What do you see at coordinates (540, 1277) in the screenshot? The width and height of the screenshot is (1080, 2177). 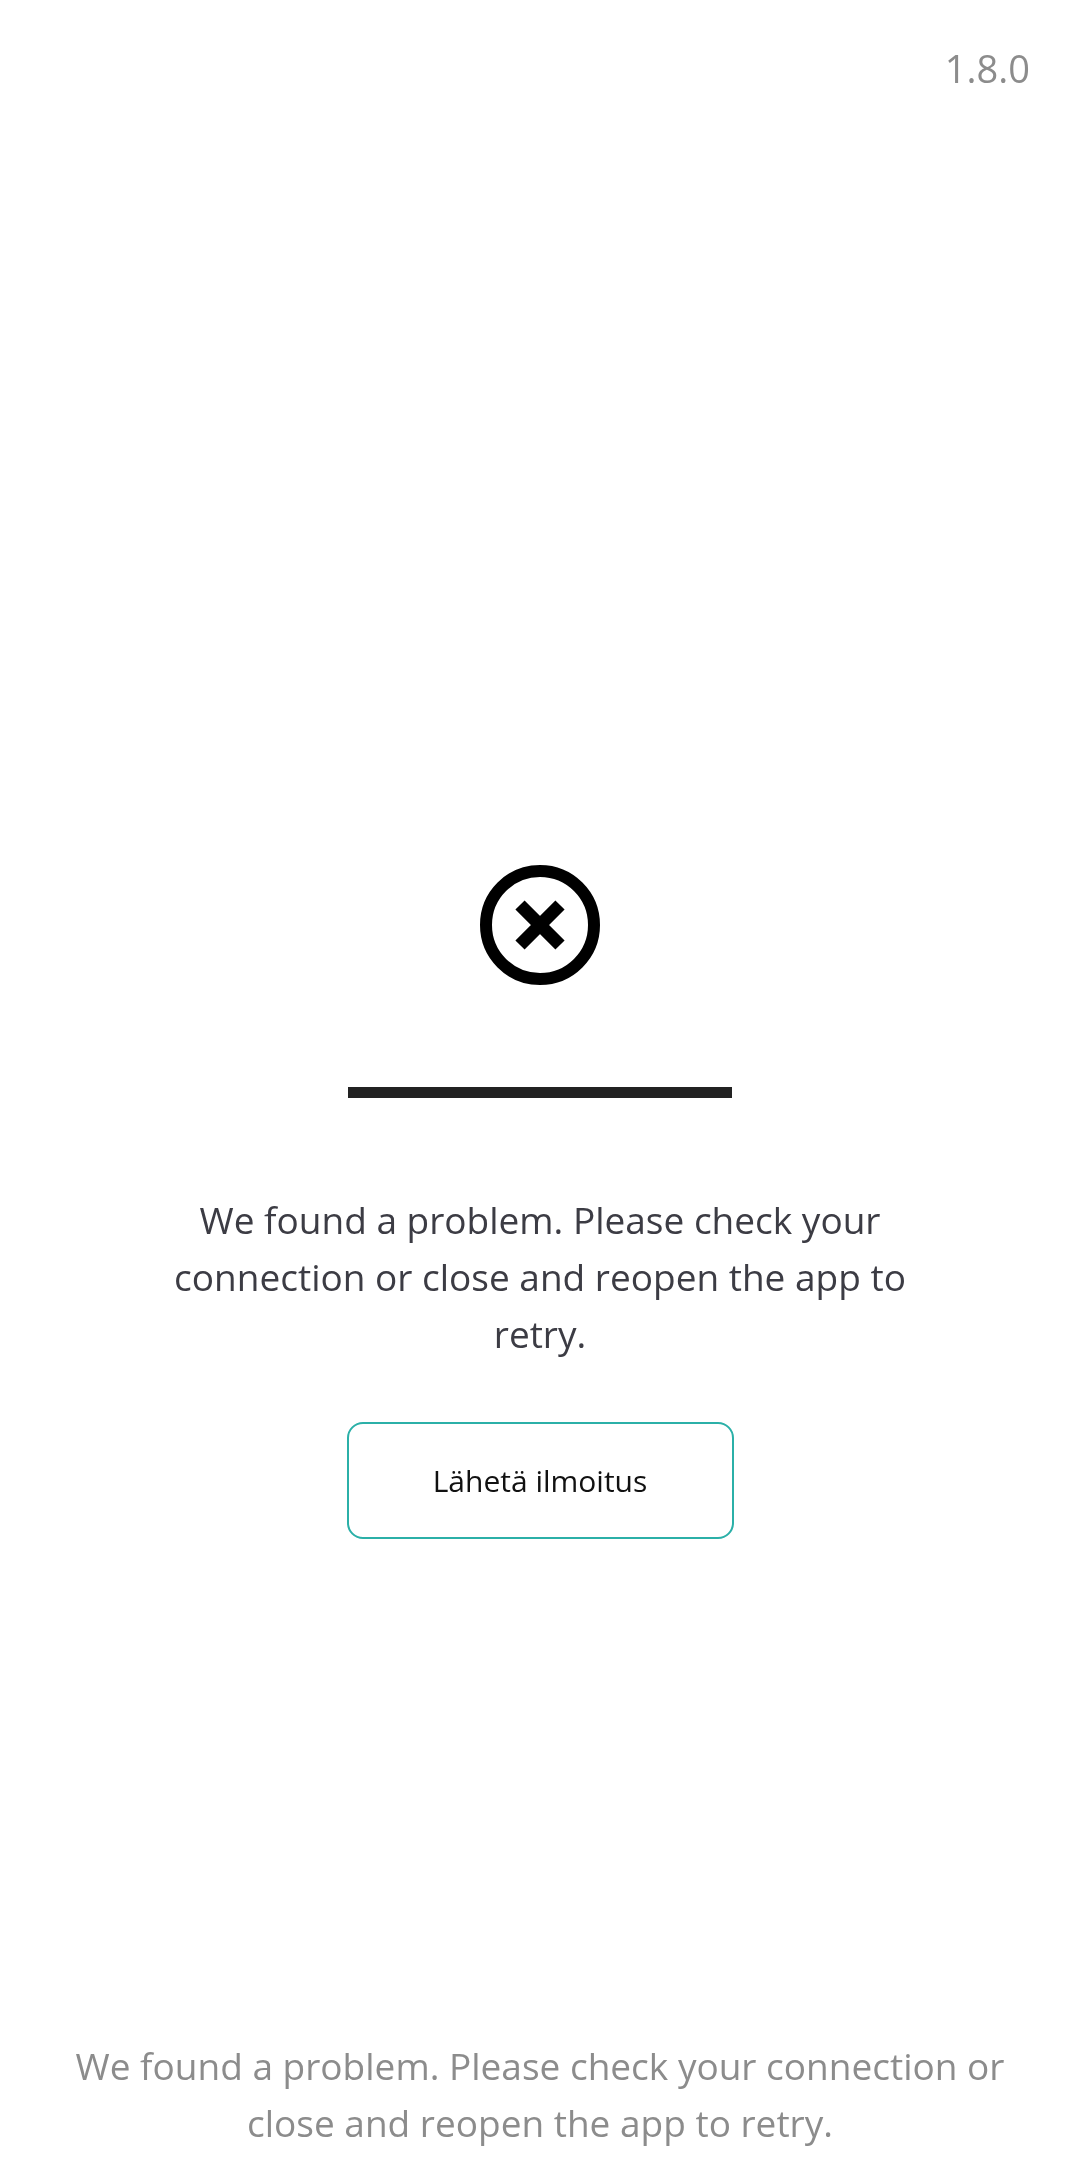 I see `error-message: We found a problem. Please check your connection or close and reopen the app to retry.` at bounding box center [540, 1277].